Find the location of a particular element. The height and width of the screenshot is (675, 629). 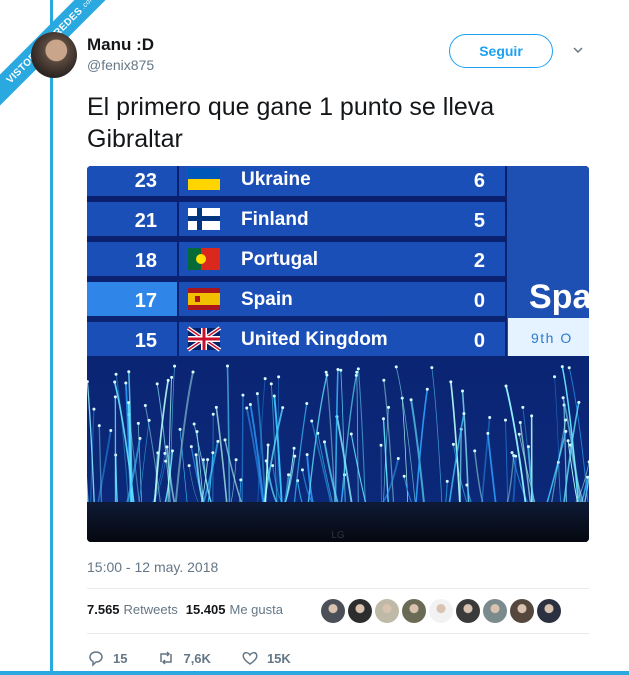

chevron-down-icon is located at coordinates (578, 50).